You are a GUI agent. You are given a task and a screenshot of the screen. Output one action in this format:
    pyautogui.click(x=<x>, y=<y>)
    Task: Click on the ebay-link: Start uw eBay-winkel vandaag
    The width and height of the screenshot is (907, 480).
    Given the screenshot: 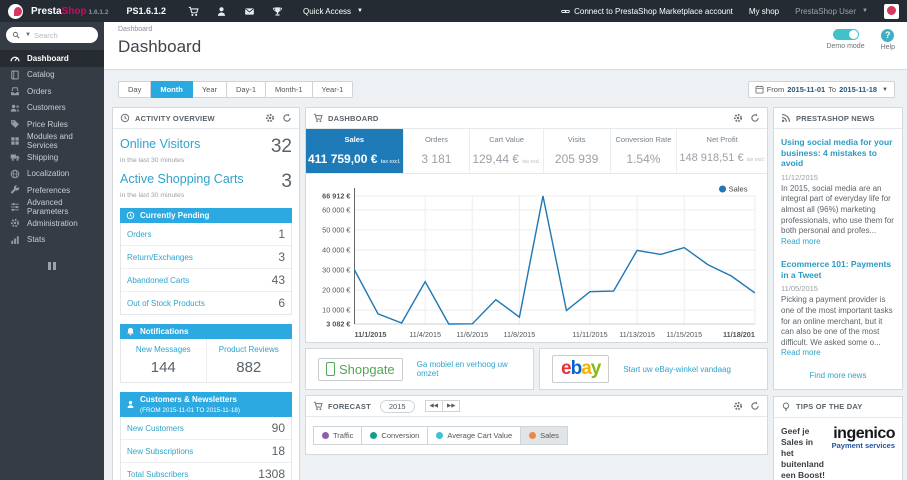 What is the action you would take?
    pyautogui.click(x=677, y=369)
    